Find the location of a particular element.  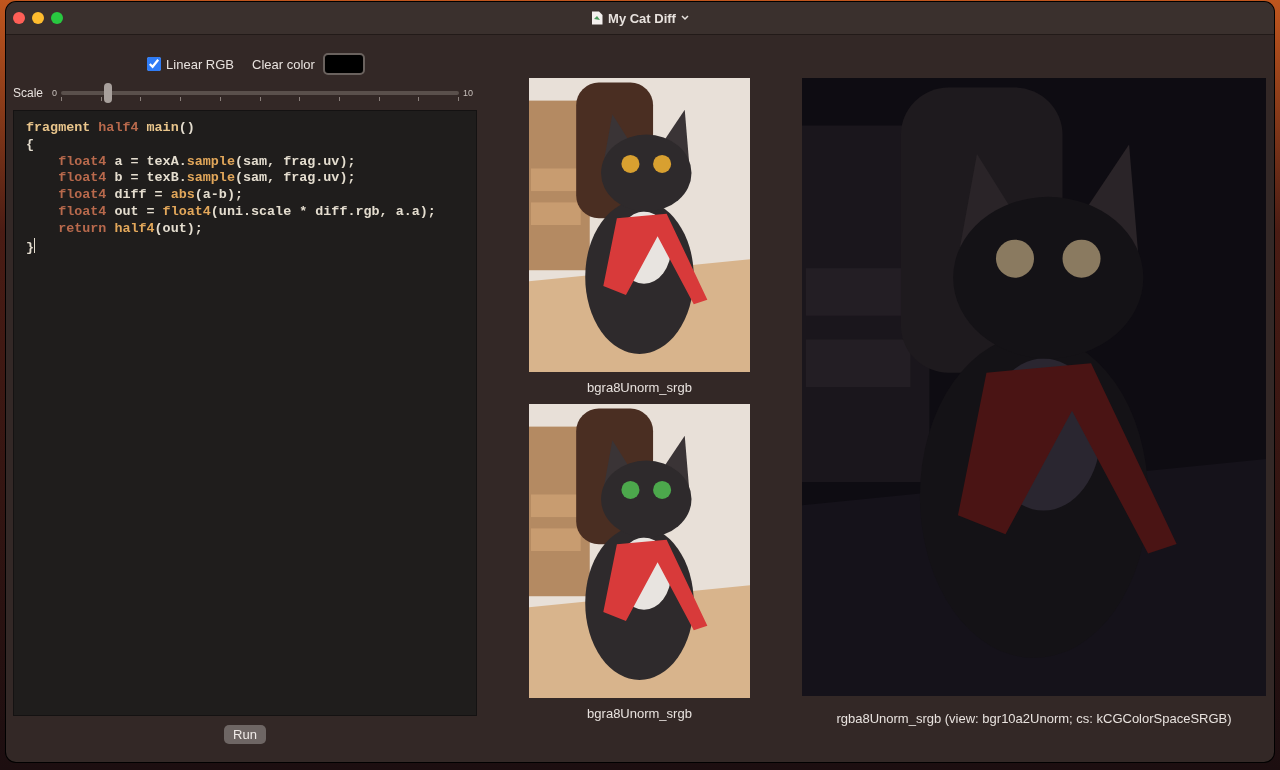

document-icon is located at coordinates (597, 18).